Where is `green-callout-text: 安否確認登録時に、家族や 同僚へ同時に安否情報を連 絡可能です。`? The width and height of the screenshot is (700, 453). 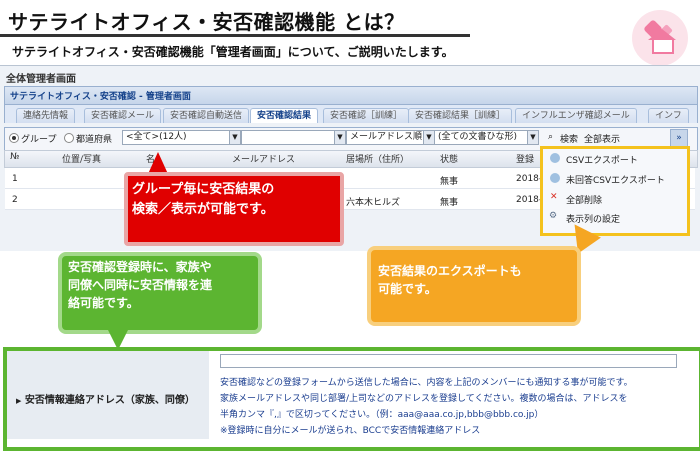
green-callout-text: 安否確認登録時に、家族や 同僚へ同時に安否情報を連 絡可能です。 is located at coordinates (161, 285).